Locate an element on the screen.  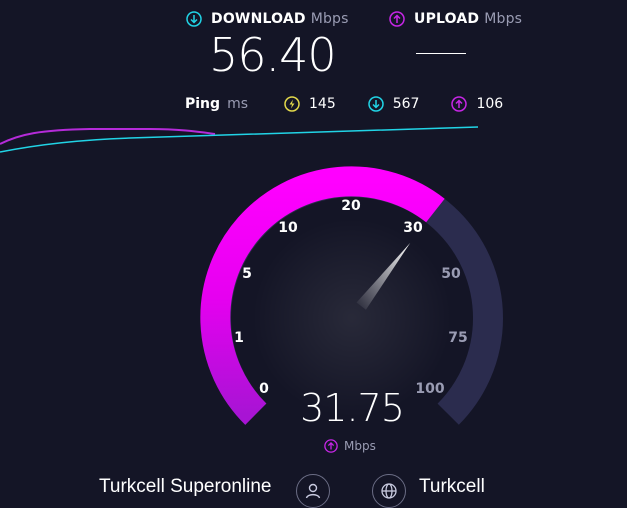
gauge-unit: Mbps is located at coordinates (350, 446).